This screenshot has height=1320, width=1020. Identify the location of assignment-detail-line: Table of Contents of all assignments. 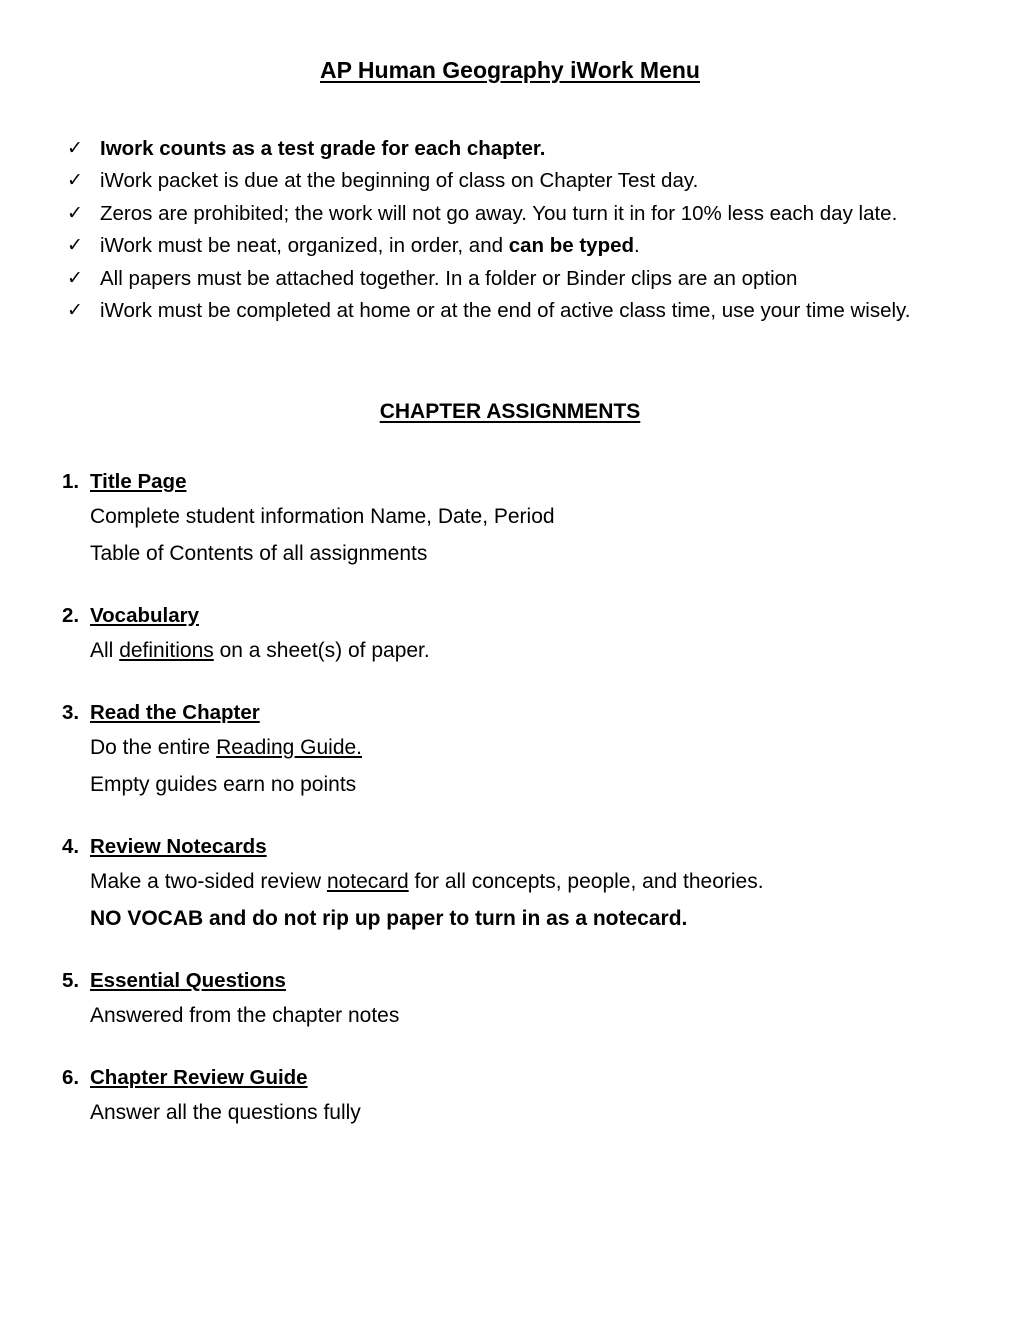
(259, 553).